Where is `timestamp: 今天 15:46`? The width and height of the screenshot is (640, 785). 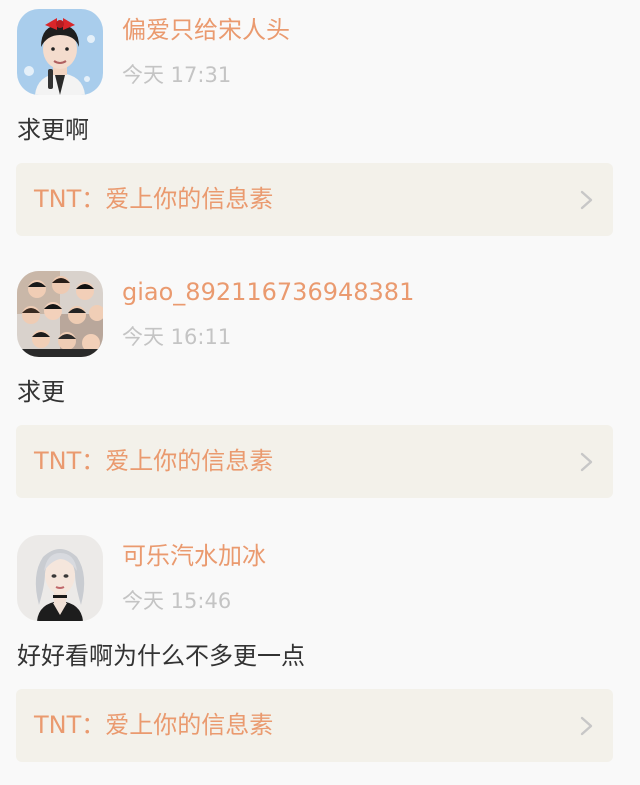 timestamp: 今天 15:46 is located at coordinates (177, 601).